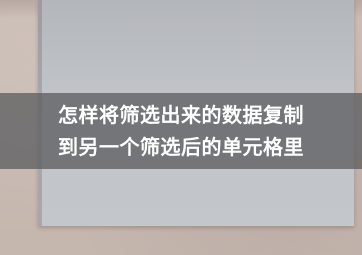 The height and width of the screenshot is (255, 362). Describe the element at coordinates (181, 147) in the screenshot. I see `caption-line-2: 到另一个筛选后的单元格里` at that location.